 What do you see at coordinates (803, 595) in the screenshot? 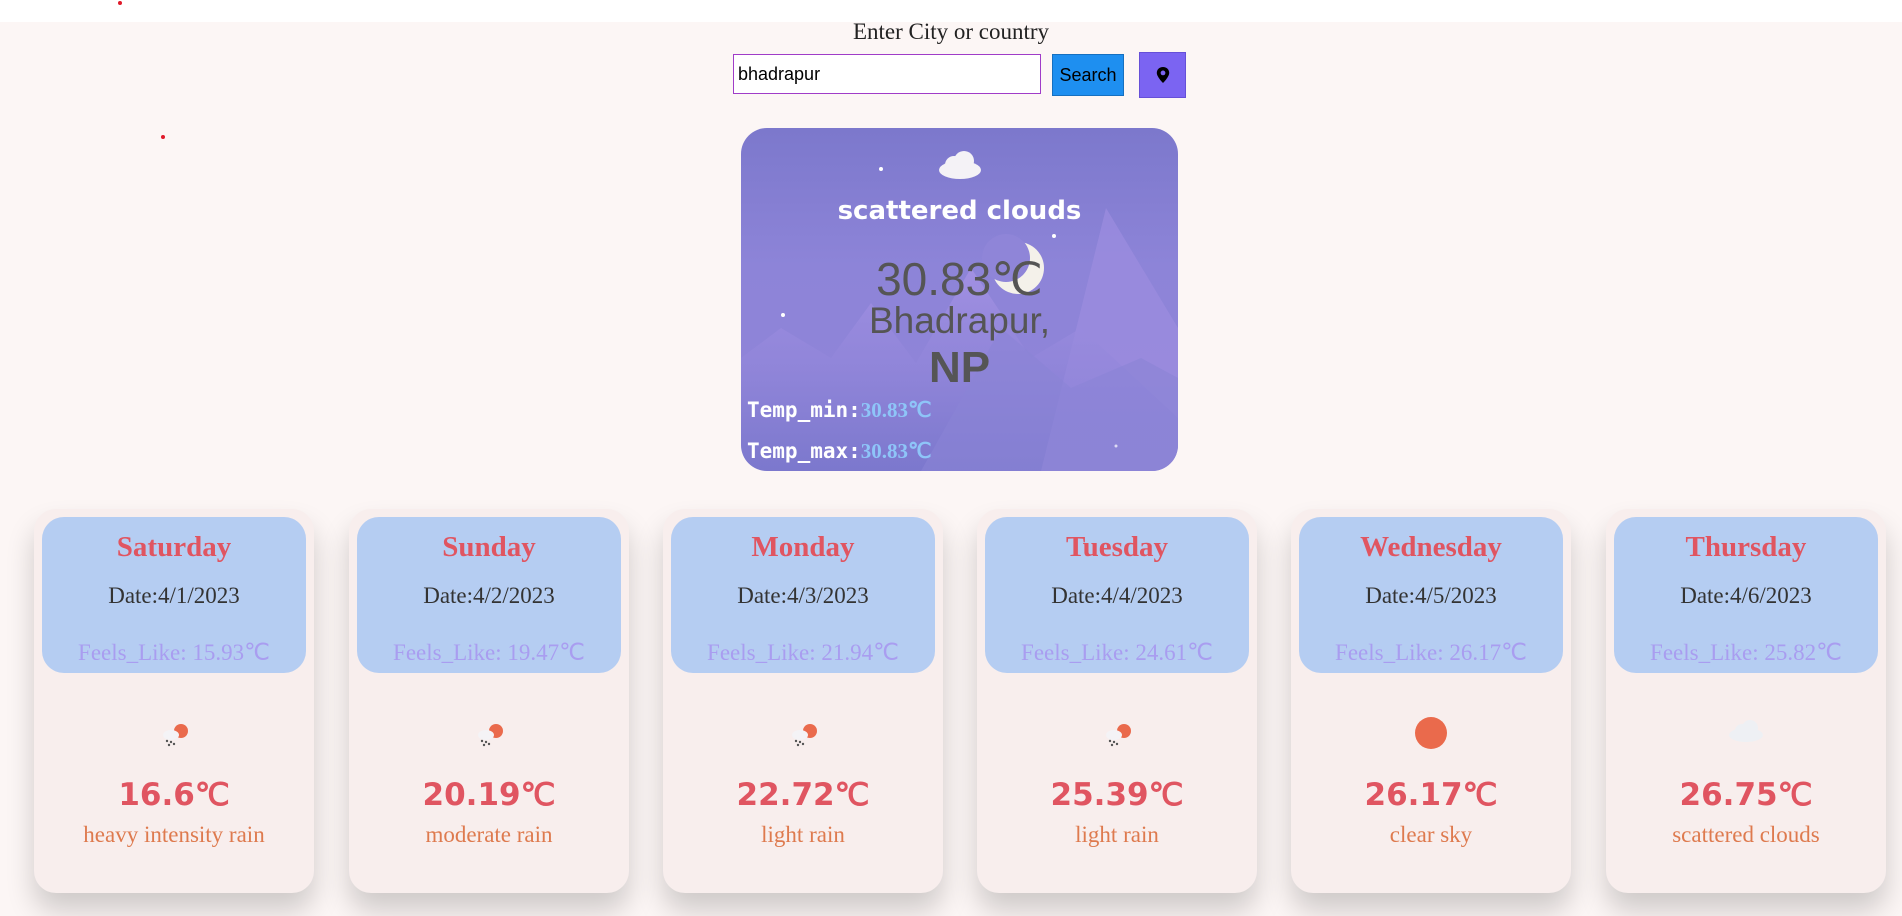
I see `forecast-date: Date:4/3/2023` at bounding box center [803, 595].